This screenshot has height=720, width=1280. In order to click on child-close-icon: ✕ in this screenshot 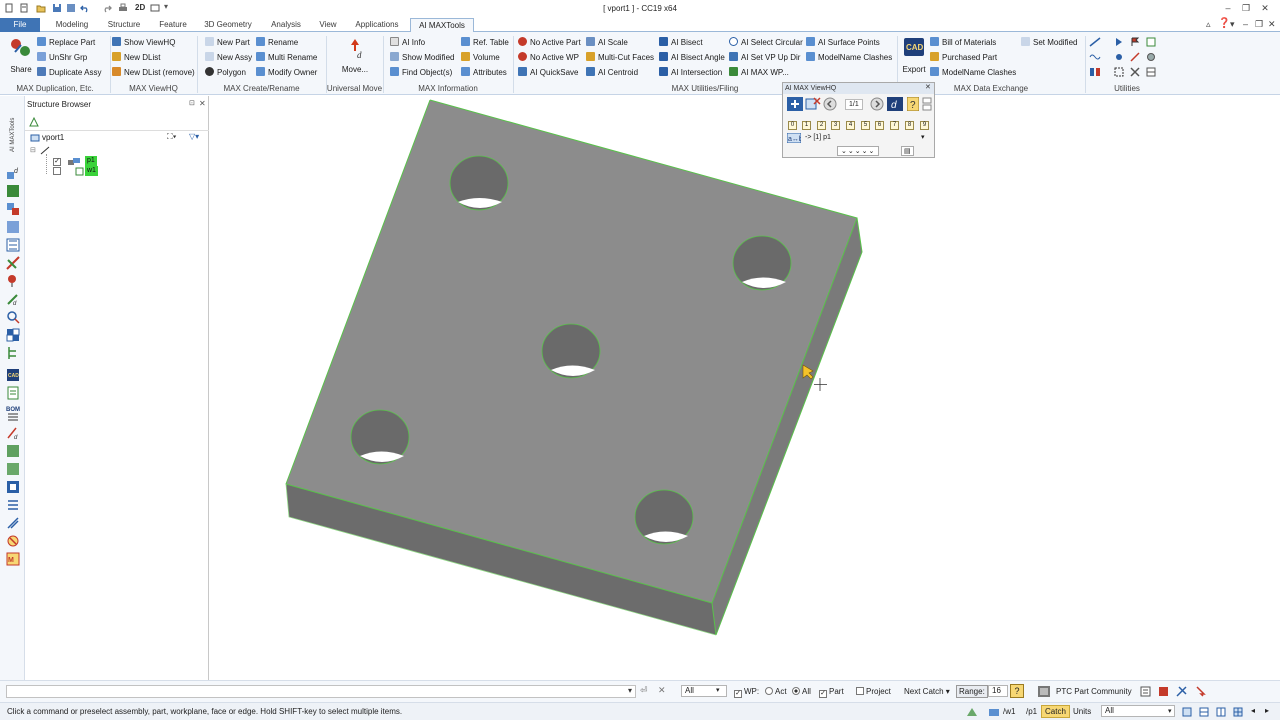, I will do `click(1272, 24)`.